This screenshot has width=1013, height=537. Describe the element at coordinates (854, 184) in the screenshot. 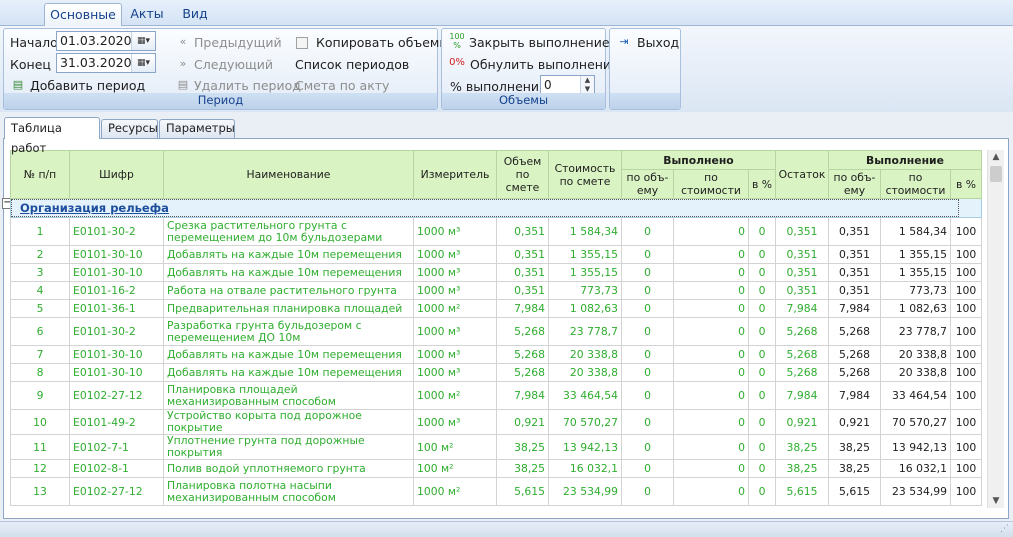

I see `col-header-exec-vol: по объ-ему` at that location.